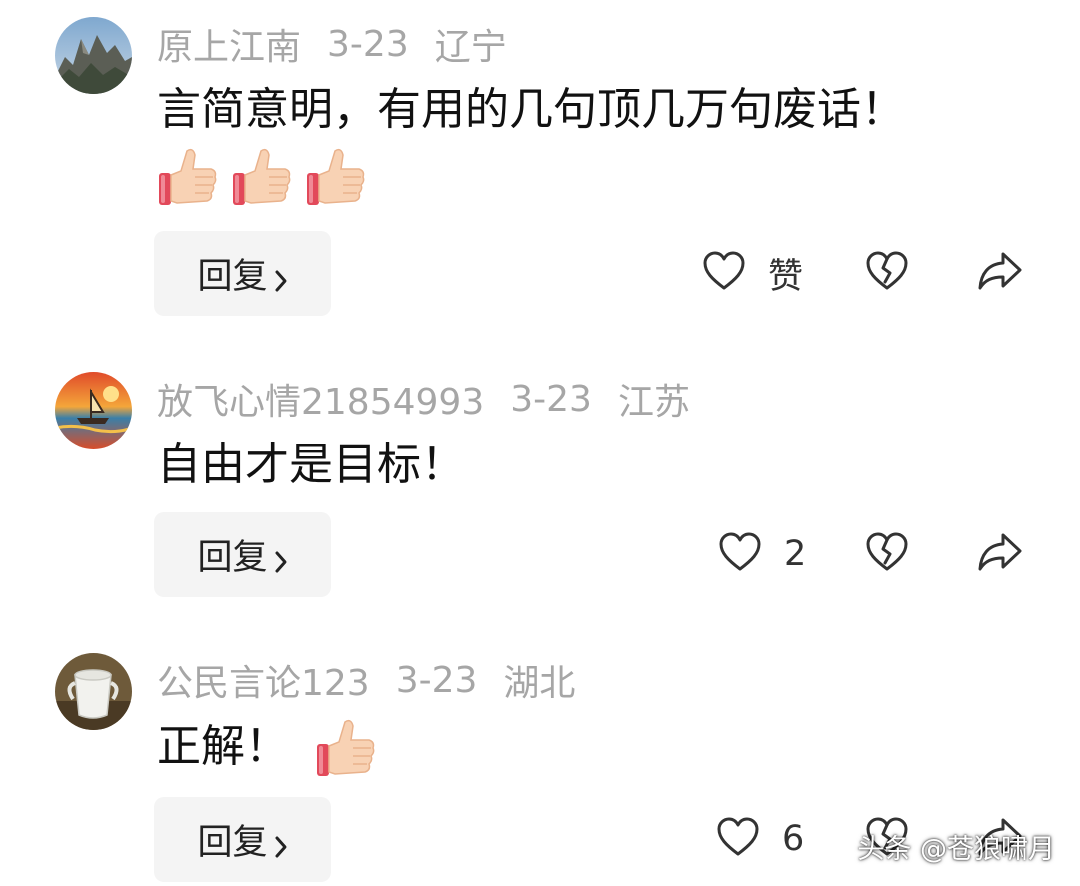 This screenshot has width=1080, height=886. What do you see at coordinates (786, 276) in the screenshot?
I see `like-label: 赞` at bounding box center [786, 276].